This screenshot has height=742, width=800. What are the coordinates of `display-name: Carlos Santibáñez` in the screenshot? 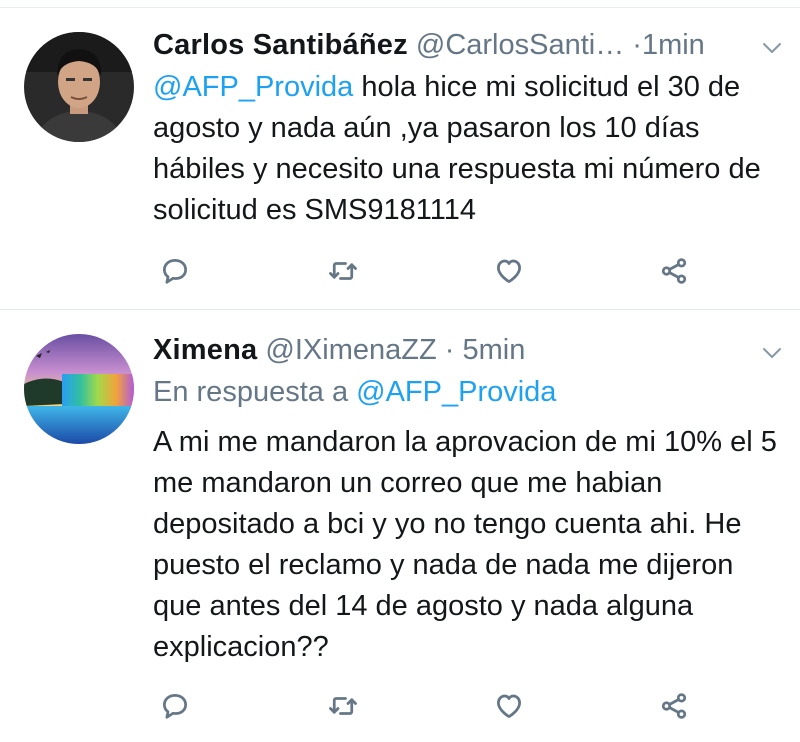 It's located at (280, 45).